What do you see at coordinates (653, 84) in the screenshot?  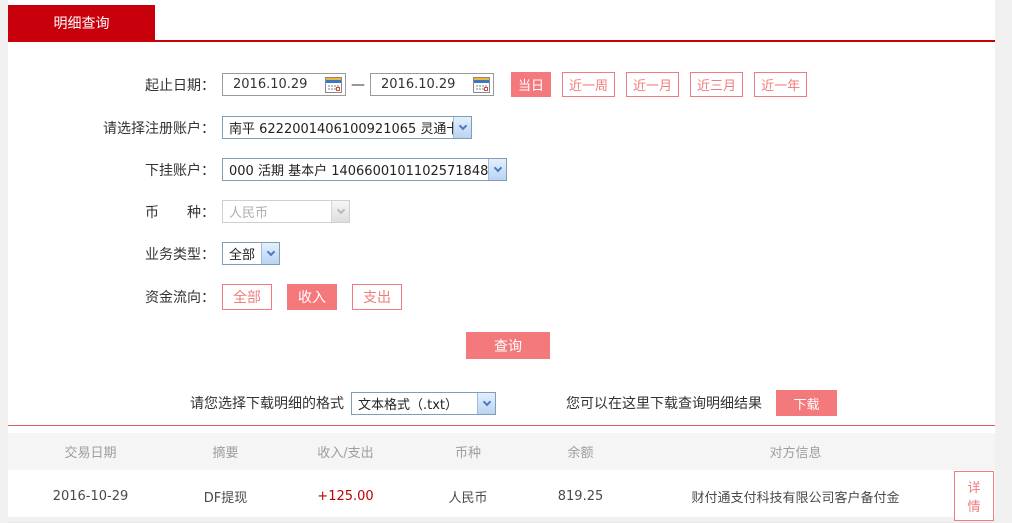 I see `quick-range-month-button: 近一月` at bounding box center [653, 84].